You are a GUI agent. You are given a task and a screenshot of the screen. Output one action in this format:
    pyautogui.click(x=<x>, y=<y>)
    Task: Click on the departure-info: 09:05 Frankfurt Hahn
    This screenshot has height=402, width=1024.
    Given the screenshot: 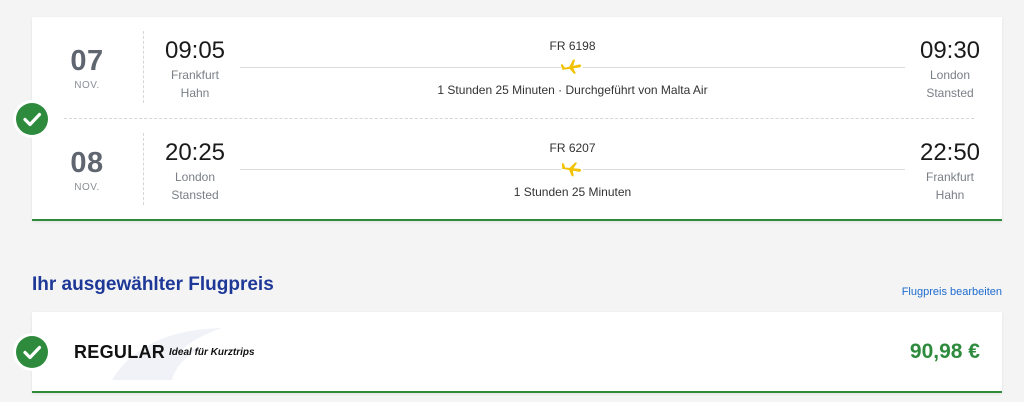 What is the action you would take?
    pyautogui.click(x=195, y=59)
    